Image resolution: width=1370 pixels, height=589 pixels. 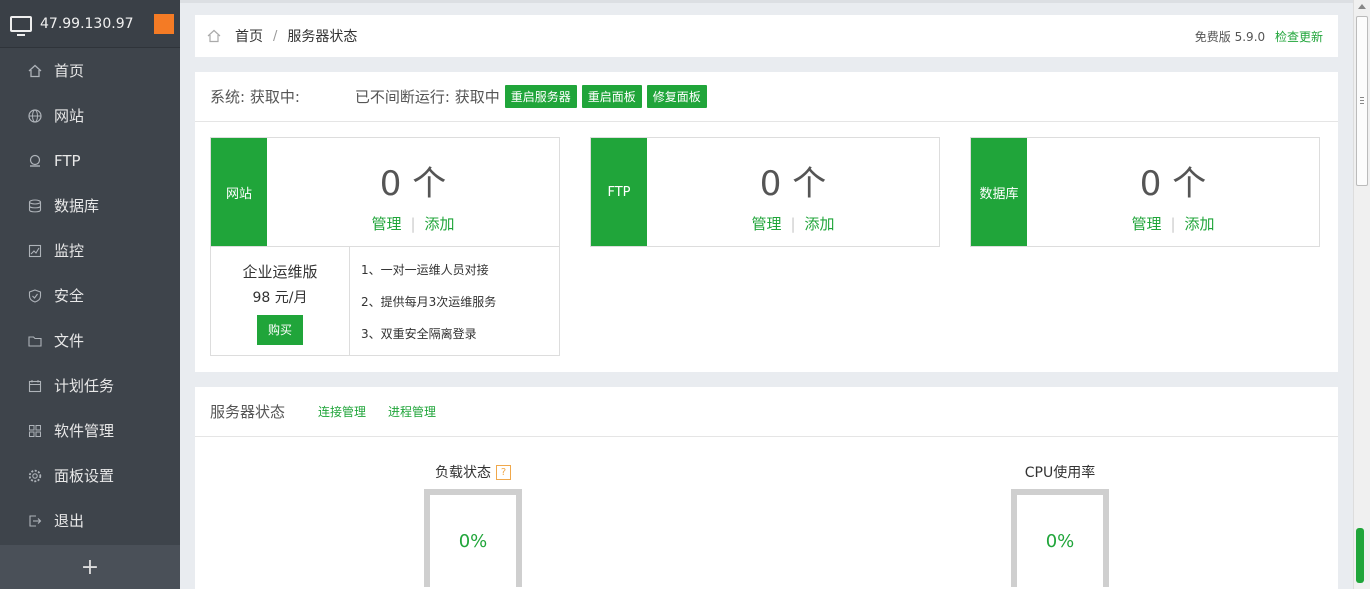 I want to click on scroll-indicator, so click(x=1360, y=555).